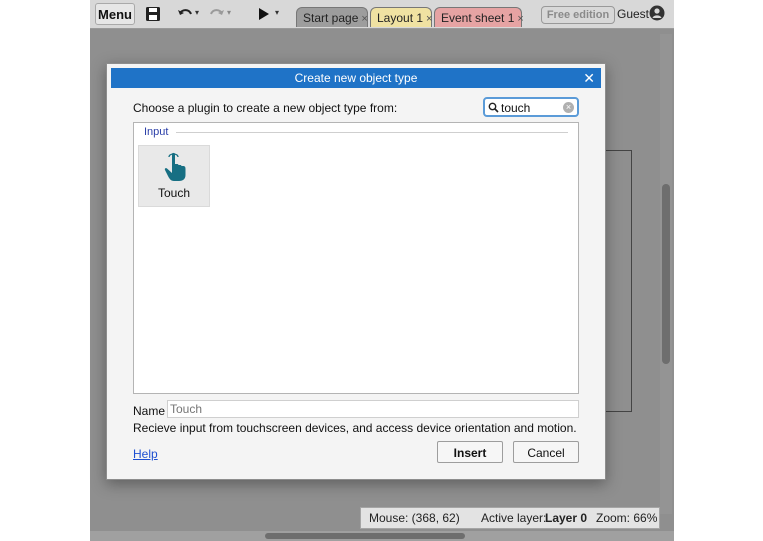 Image resolution: width=763 pixels, height=541 pixels. I want to click on tab-event-sheet-1: Event sheet 1 ×, so click(479, 17).